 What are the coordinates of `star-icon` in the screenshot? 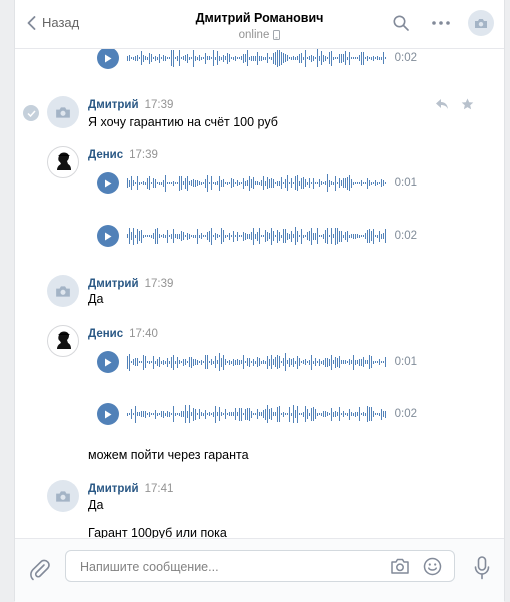 It's located at (467, 104).